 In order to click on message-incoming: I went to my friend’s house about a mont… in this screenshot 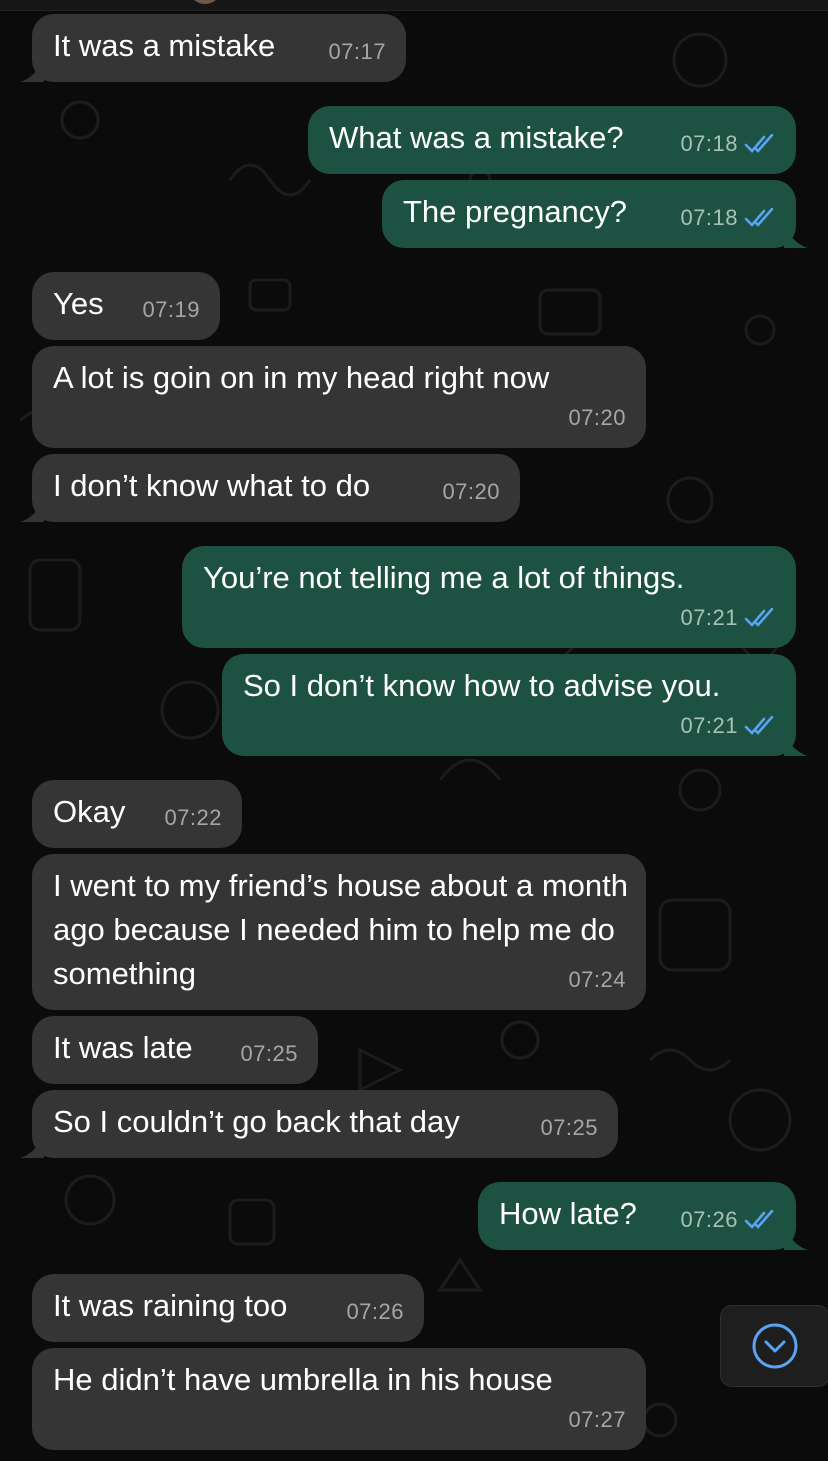, I will do `click(339, 932)`.